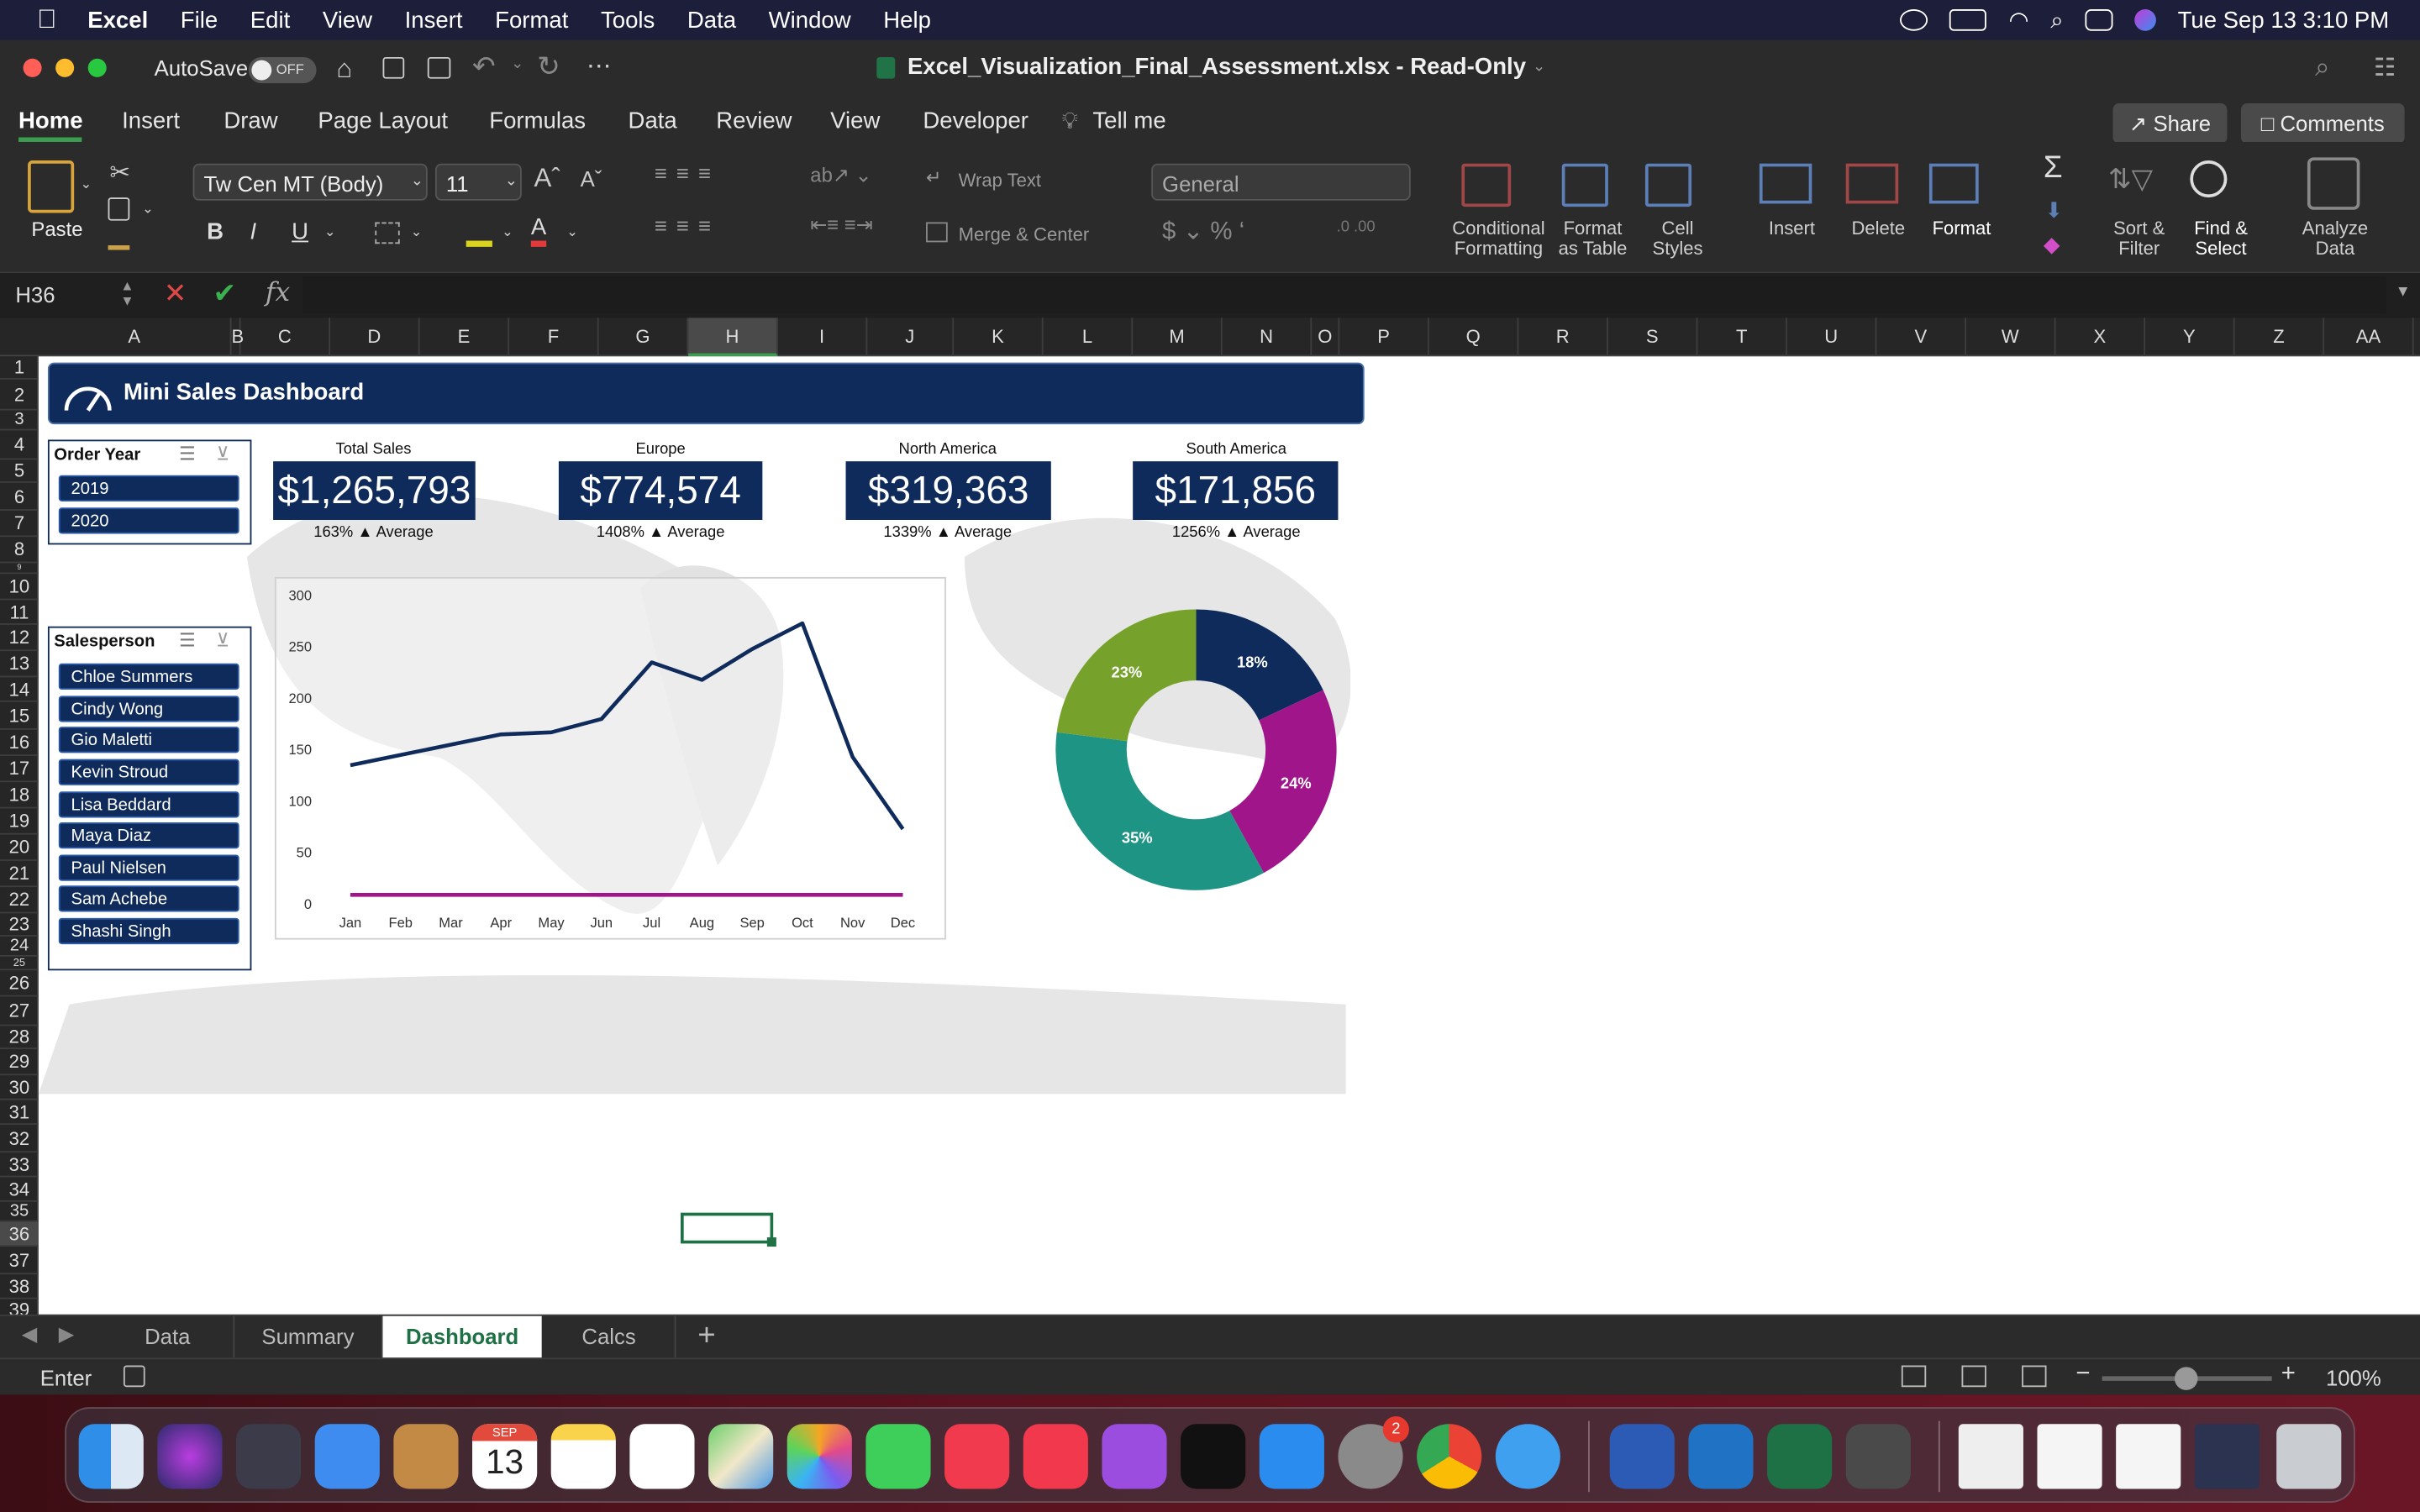 The width and height of the screenshot is (2420, 1512). Describe the element at coordinates (19, 368) in the screenshot. I see `row-header-1: 1` at that location.